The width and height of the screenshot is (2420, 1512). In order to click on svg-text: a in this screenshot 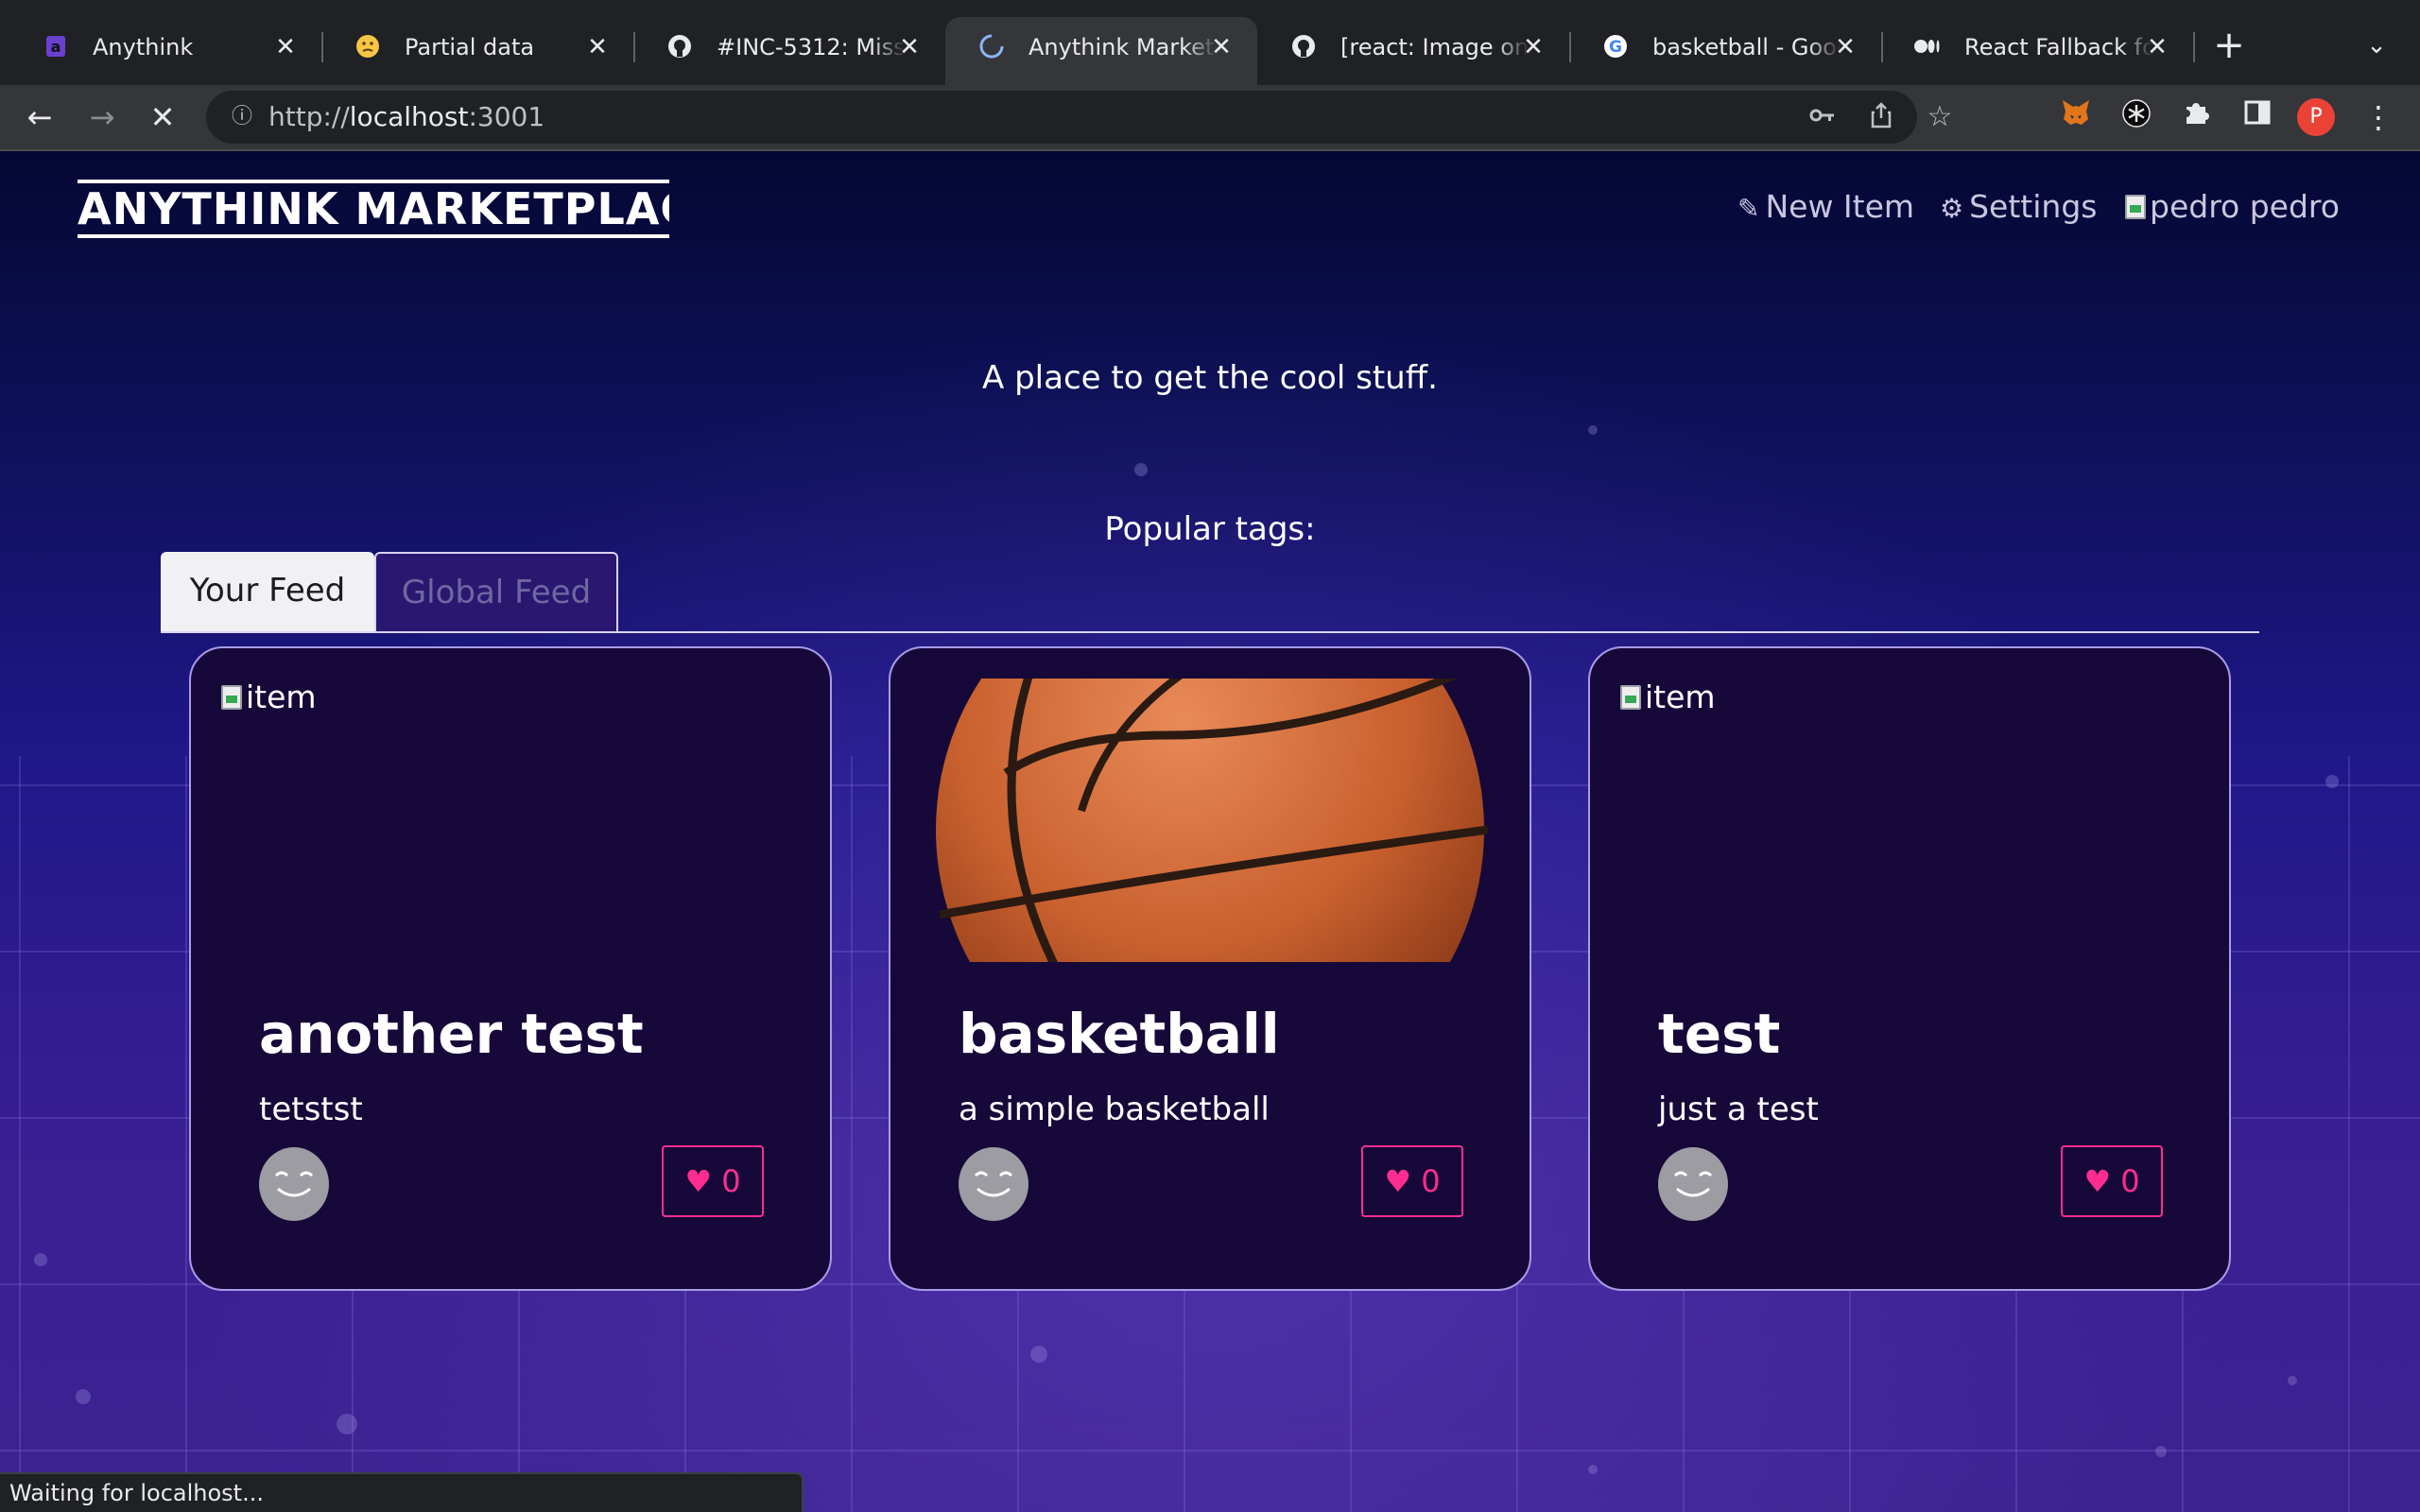, I will do `click(56, 47)`.